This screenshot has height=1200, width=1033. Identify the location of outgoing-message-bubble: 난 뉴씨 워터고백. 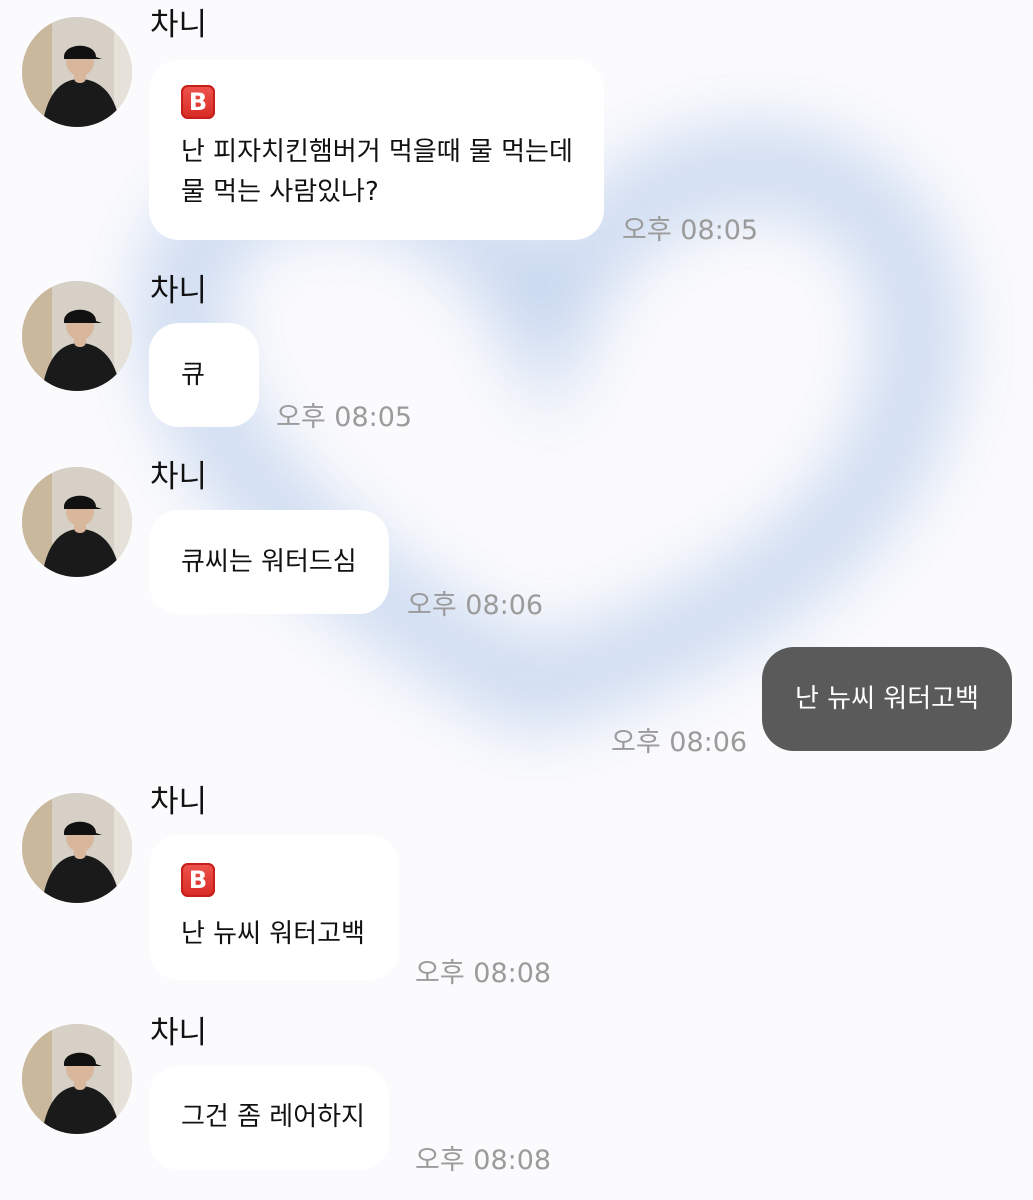
(887, 699).